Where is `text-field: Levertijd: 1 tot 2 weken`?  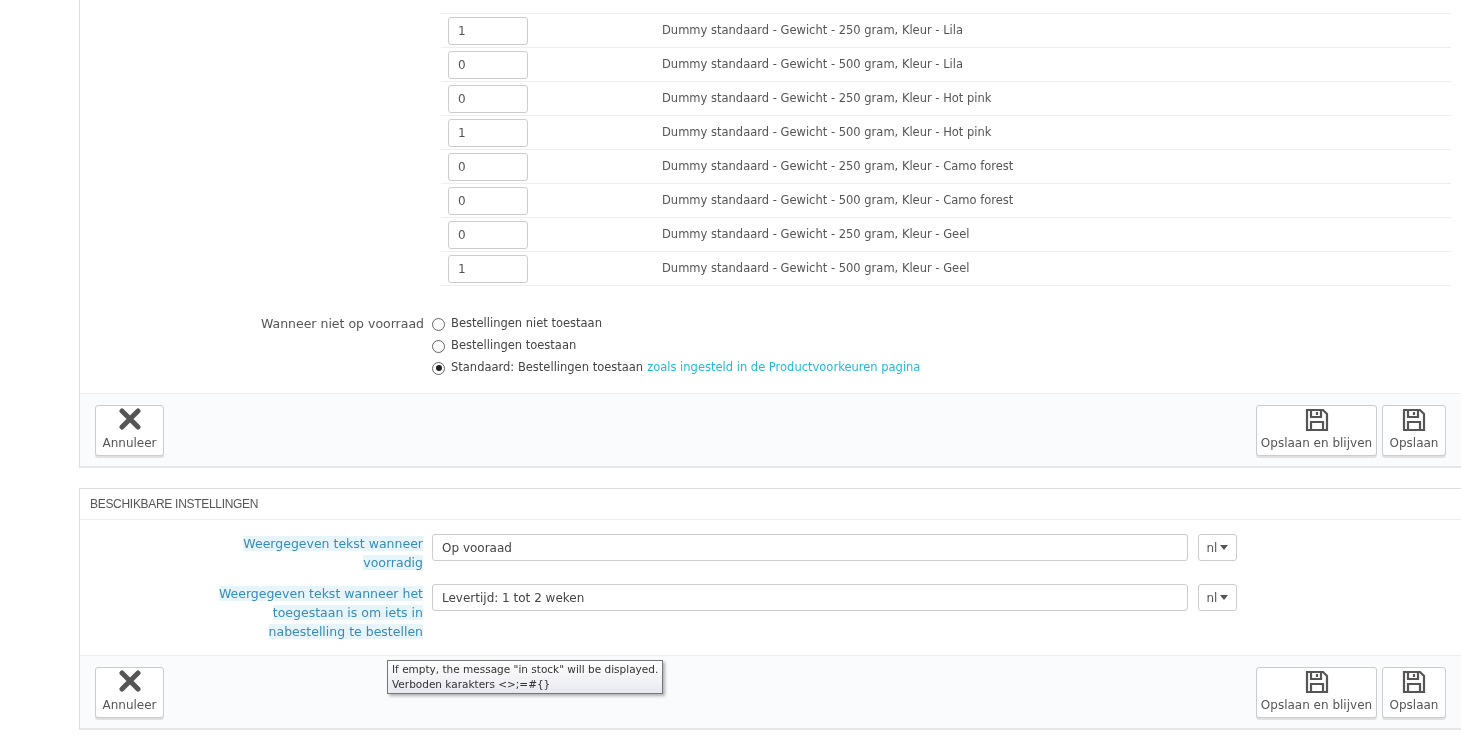 text-field: Levertijd: 1 tot 2 weken is located at coordinates (810, 597).